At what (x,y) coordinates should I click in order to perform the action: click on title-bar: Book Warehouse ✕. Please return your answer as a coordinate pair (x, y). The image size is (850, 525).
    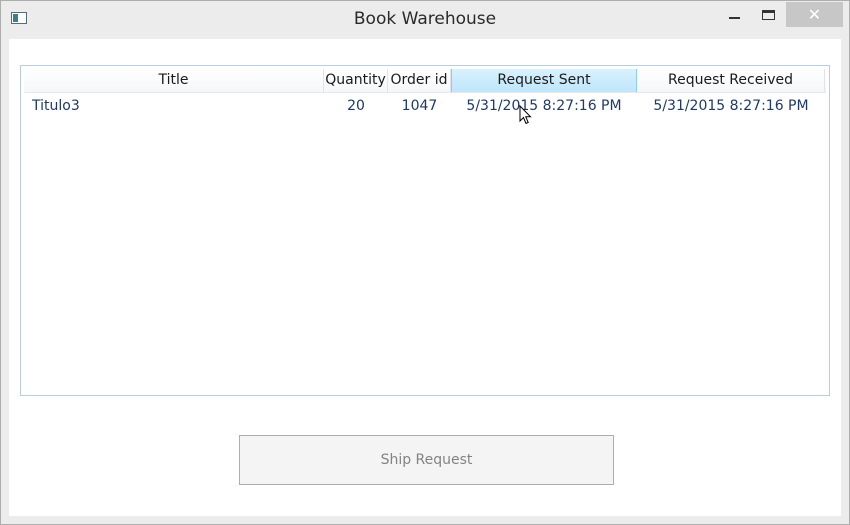
    Looking at the image, I should click on (425, 19).